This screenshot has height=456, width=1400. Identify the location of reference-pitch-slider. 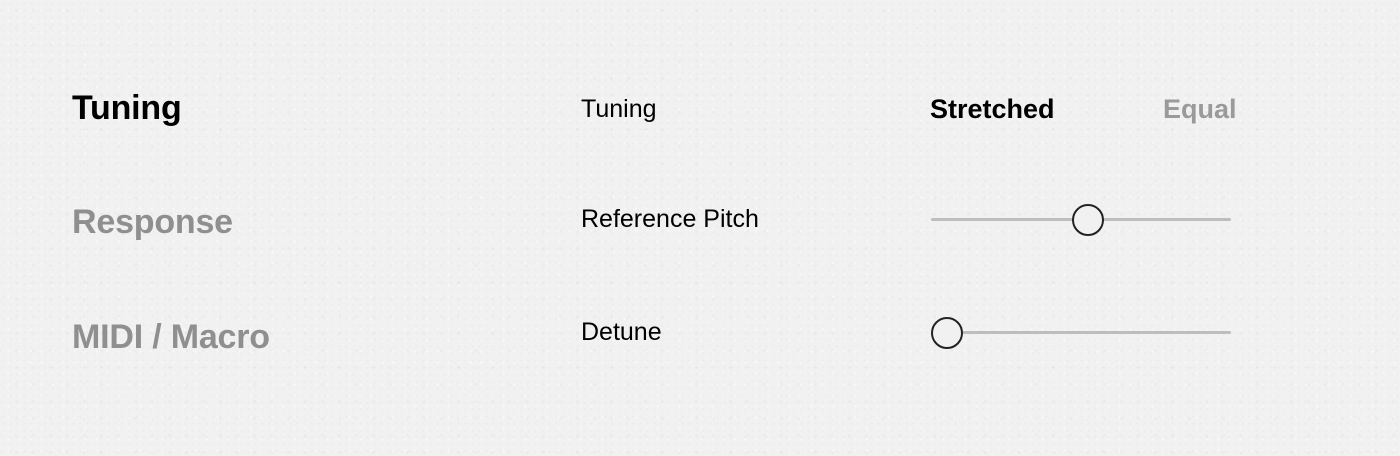
(1081, 219).